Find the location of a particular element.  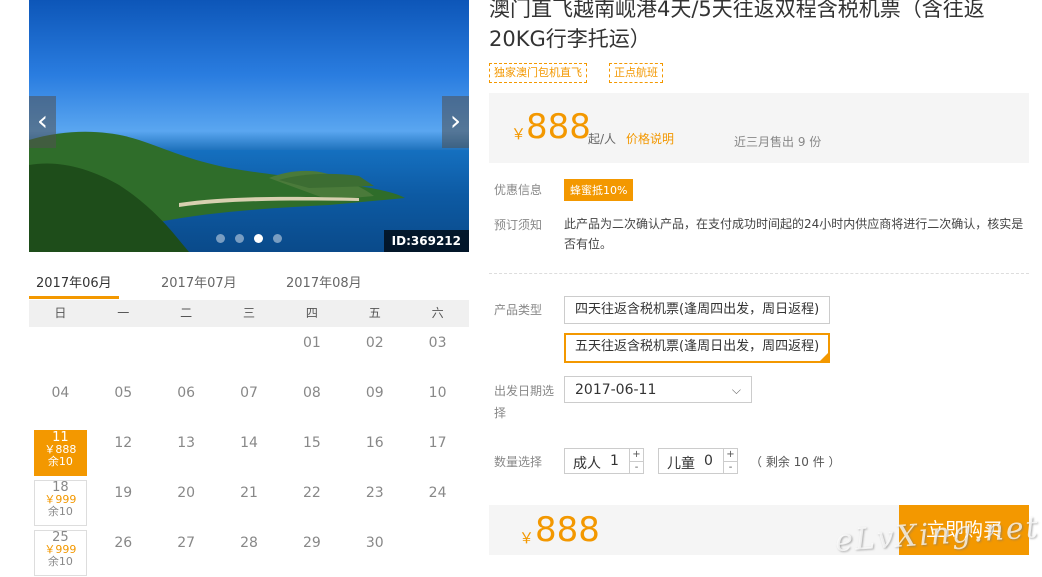

day-number: 14 is located at coordinates (249, 443).